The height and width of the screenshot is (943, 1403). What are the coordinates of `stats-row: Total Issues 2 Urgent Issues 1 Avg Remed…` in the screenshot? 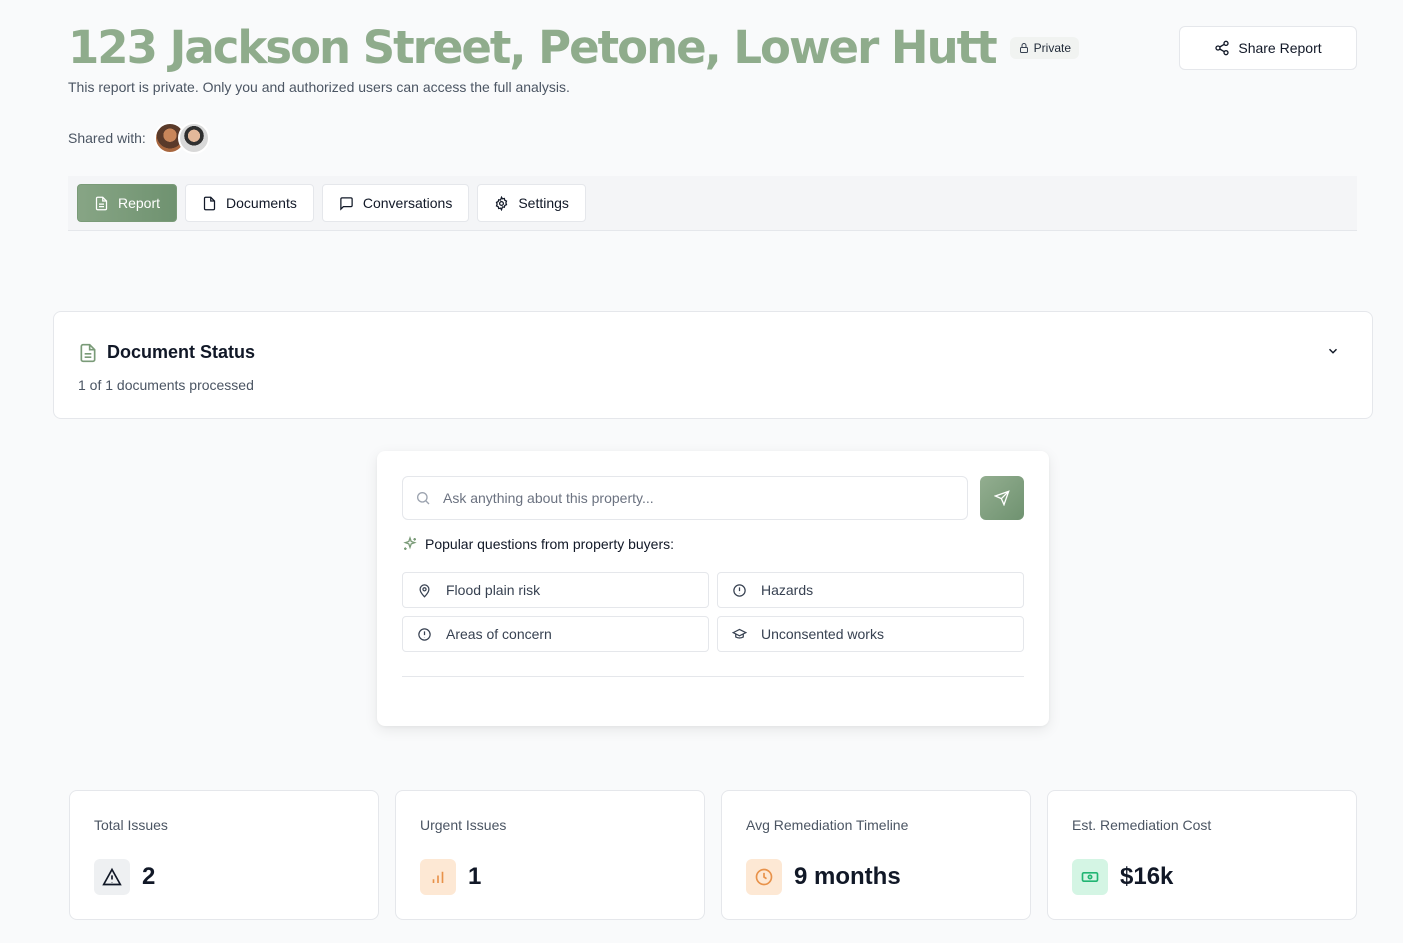 It's located at (713, 855).